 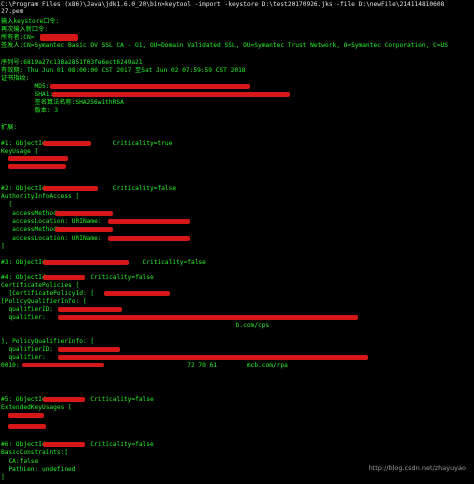 I want to click on console-line: KeyUsage [, so click(x=20, y=151).